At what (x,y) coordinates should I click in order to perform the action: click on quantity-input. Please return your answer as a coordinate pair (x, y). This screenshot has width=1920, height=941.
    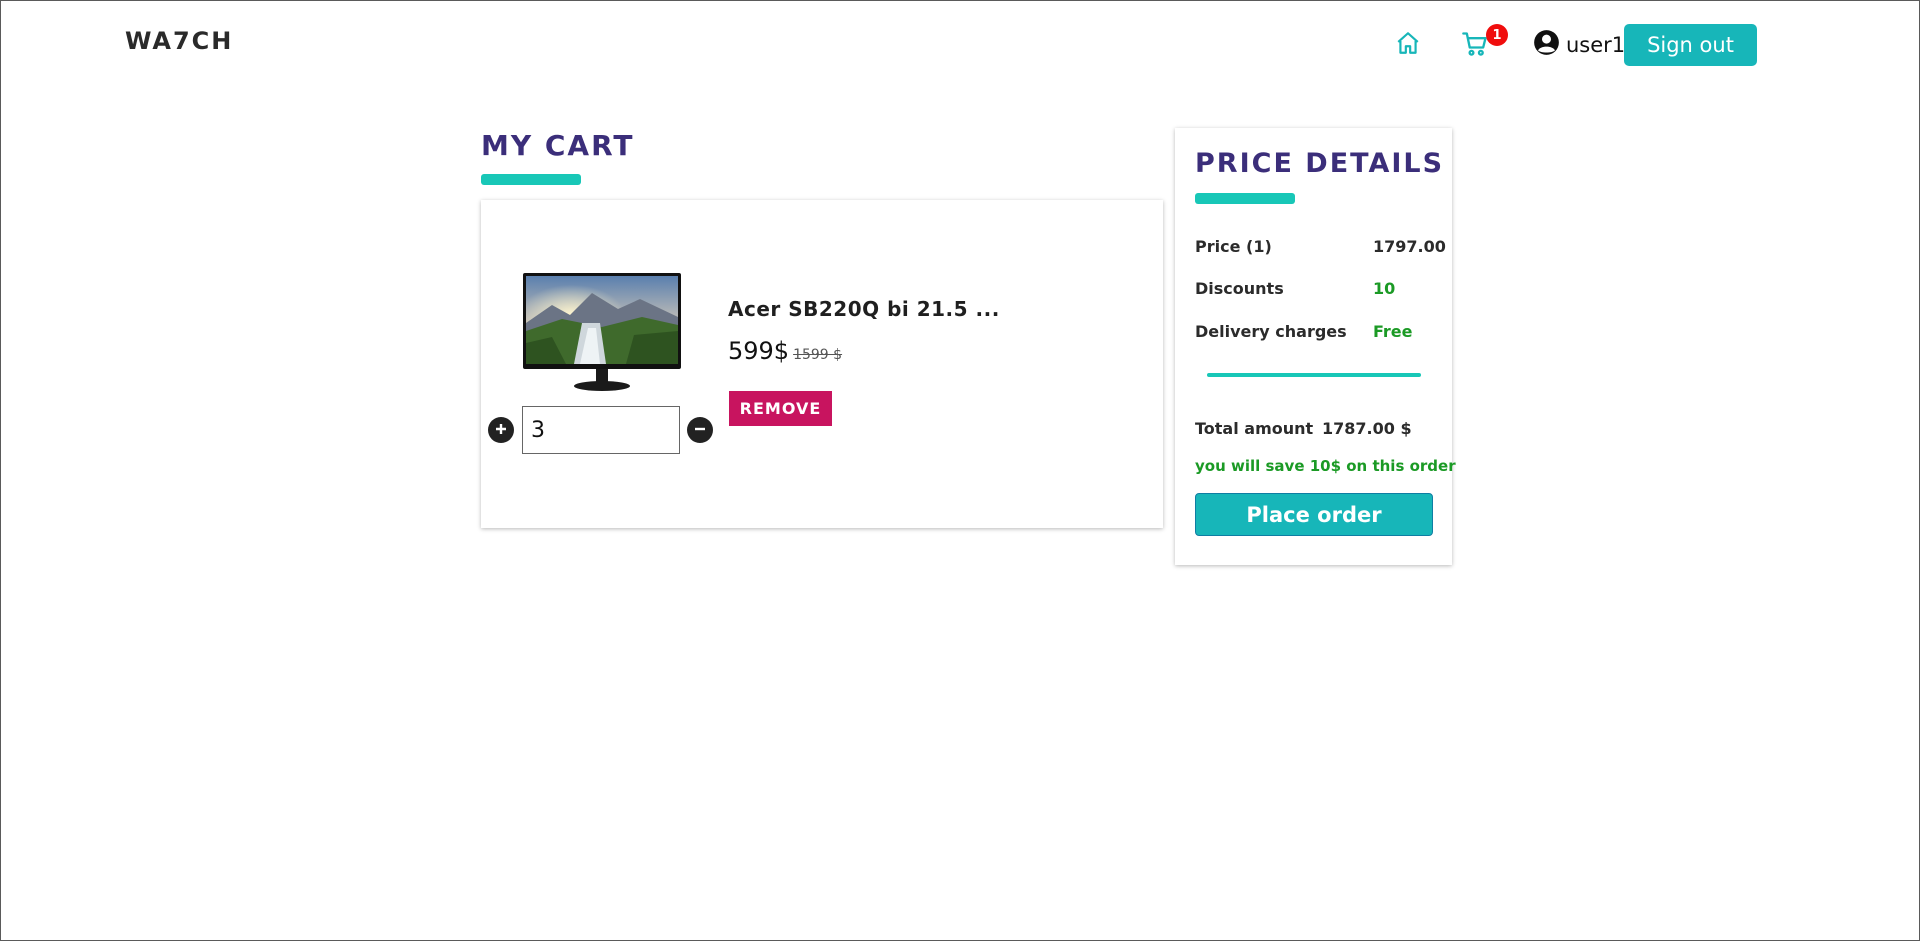
    Looking at the image, I should click on (601, 430).